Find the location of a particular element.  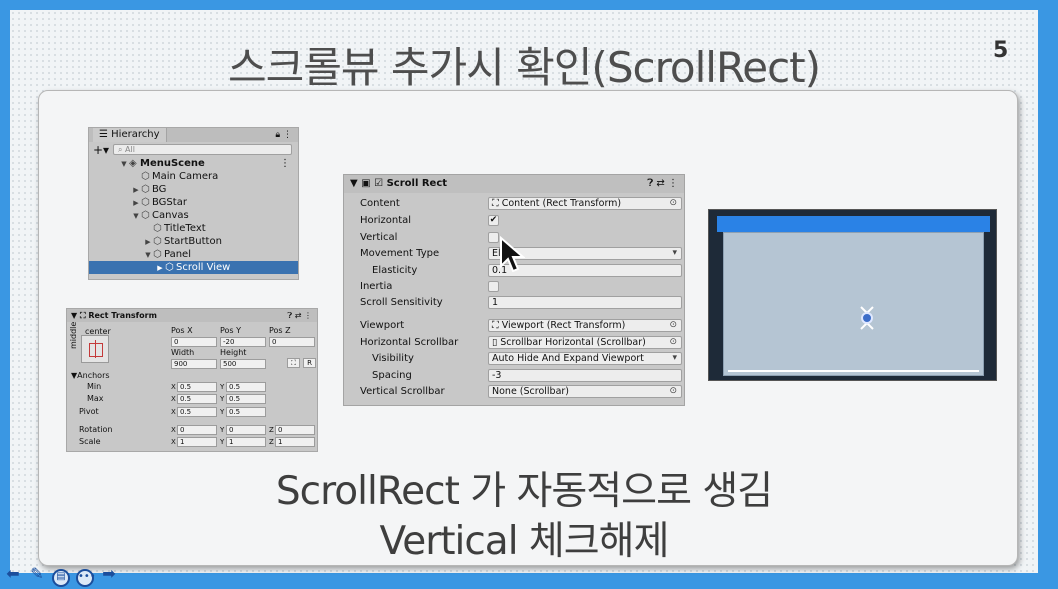

hierarchy-item: ▶ ⬡ BG is located at coordinates (193, 189).